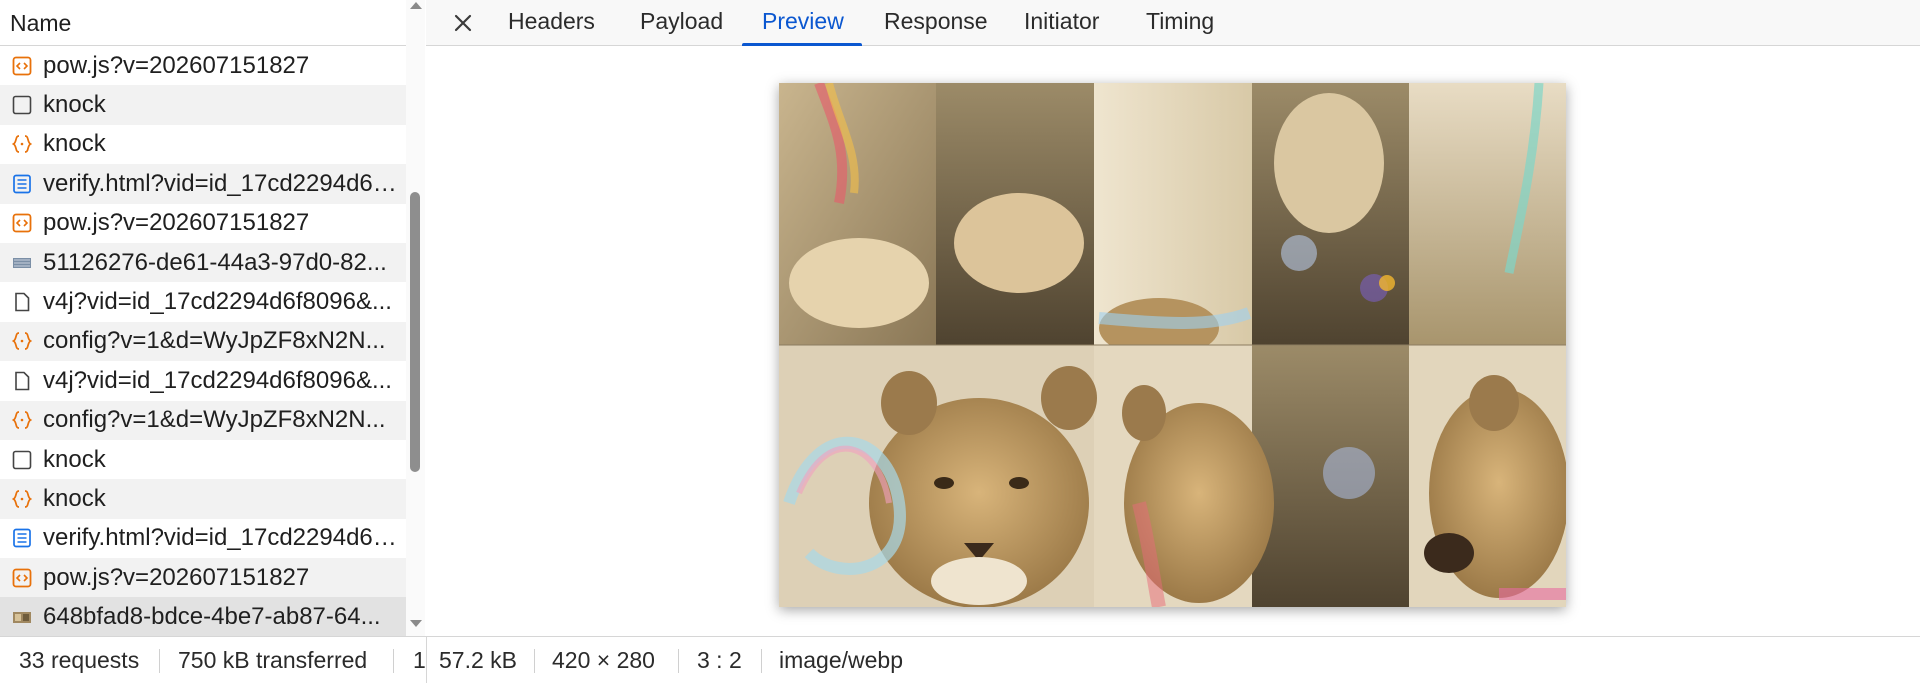 The height and width of the screenshot is (683, 1920). What do you see at coordinates (1180, 23) in the screenshot?
I see `tab-timing: Timing` at bounding box center [1180, 23].